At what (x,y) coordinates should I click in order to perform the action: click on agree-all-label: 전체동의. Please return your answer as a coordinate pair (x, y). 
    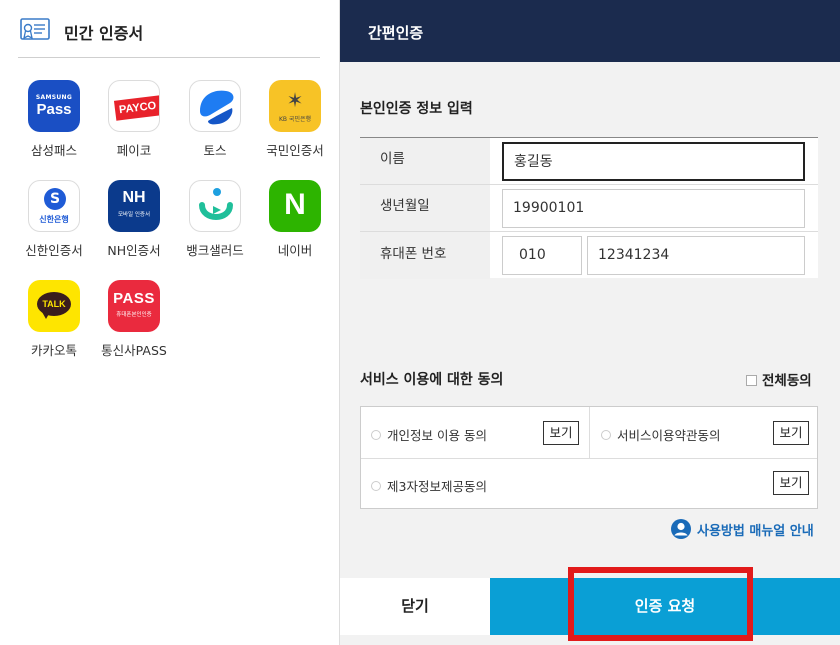
    Looking at the image, I should click on (787, 381).